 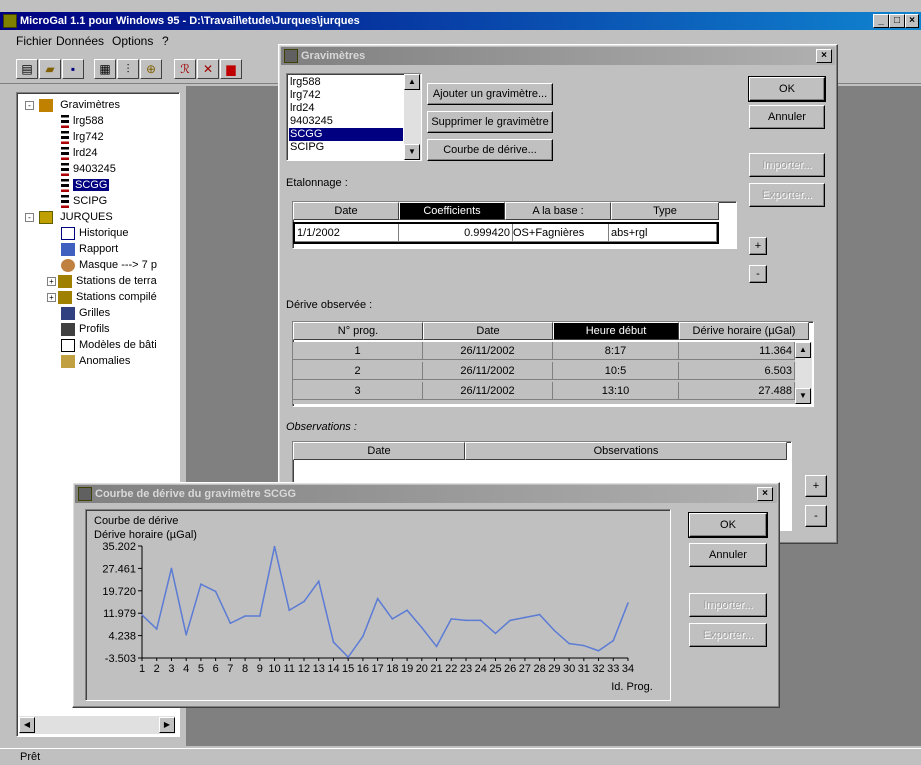 What do you see at coordinates (73, 69) in the screenshot?
I see `save-icon: ▪` at bounding box center [73, 69].